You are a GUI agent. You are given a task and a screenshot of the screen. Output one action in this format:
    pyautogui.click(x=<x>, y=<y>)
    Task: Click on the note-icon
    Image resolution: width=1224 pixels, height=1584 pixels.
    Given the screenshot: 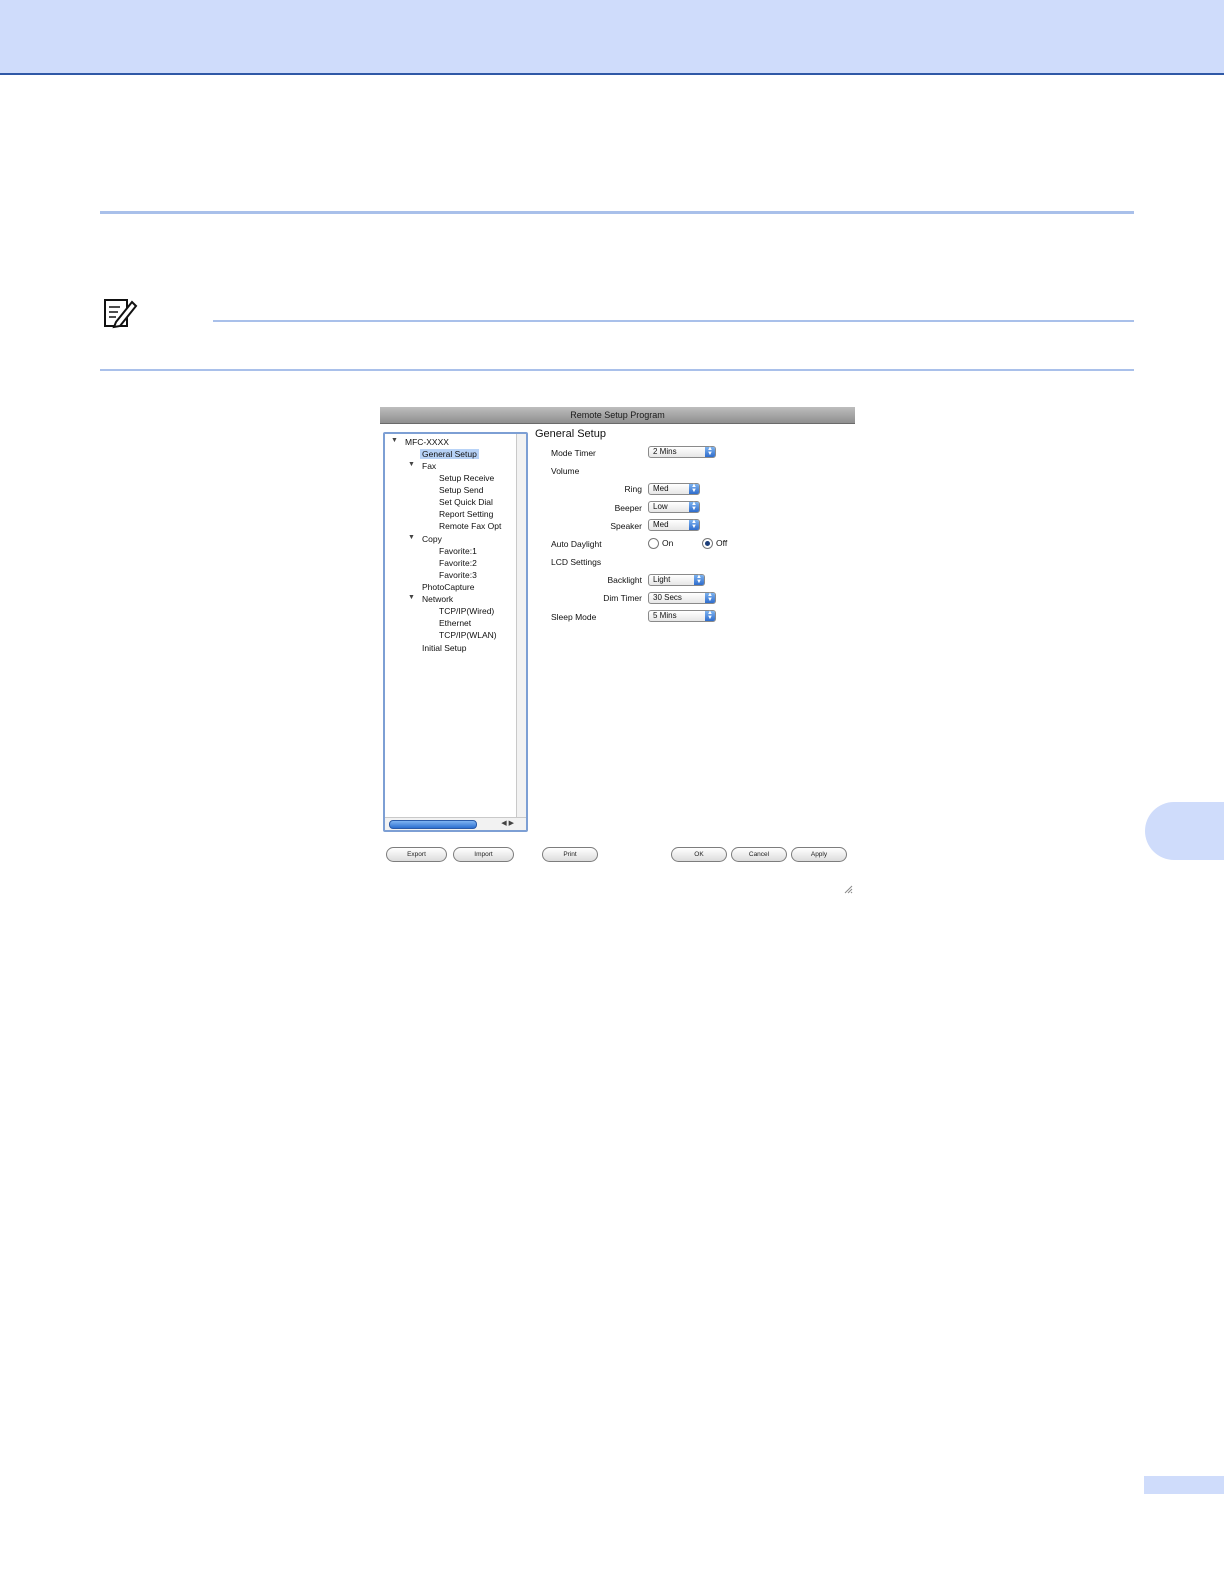 What is the action you would take?
    pyautogui.click(x=121, y=314)
    